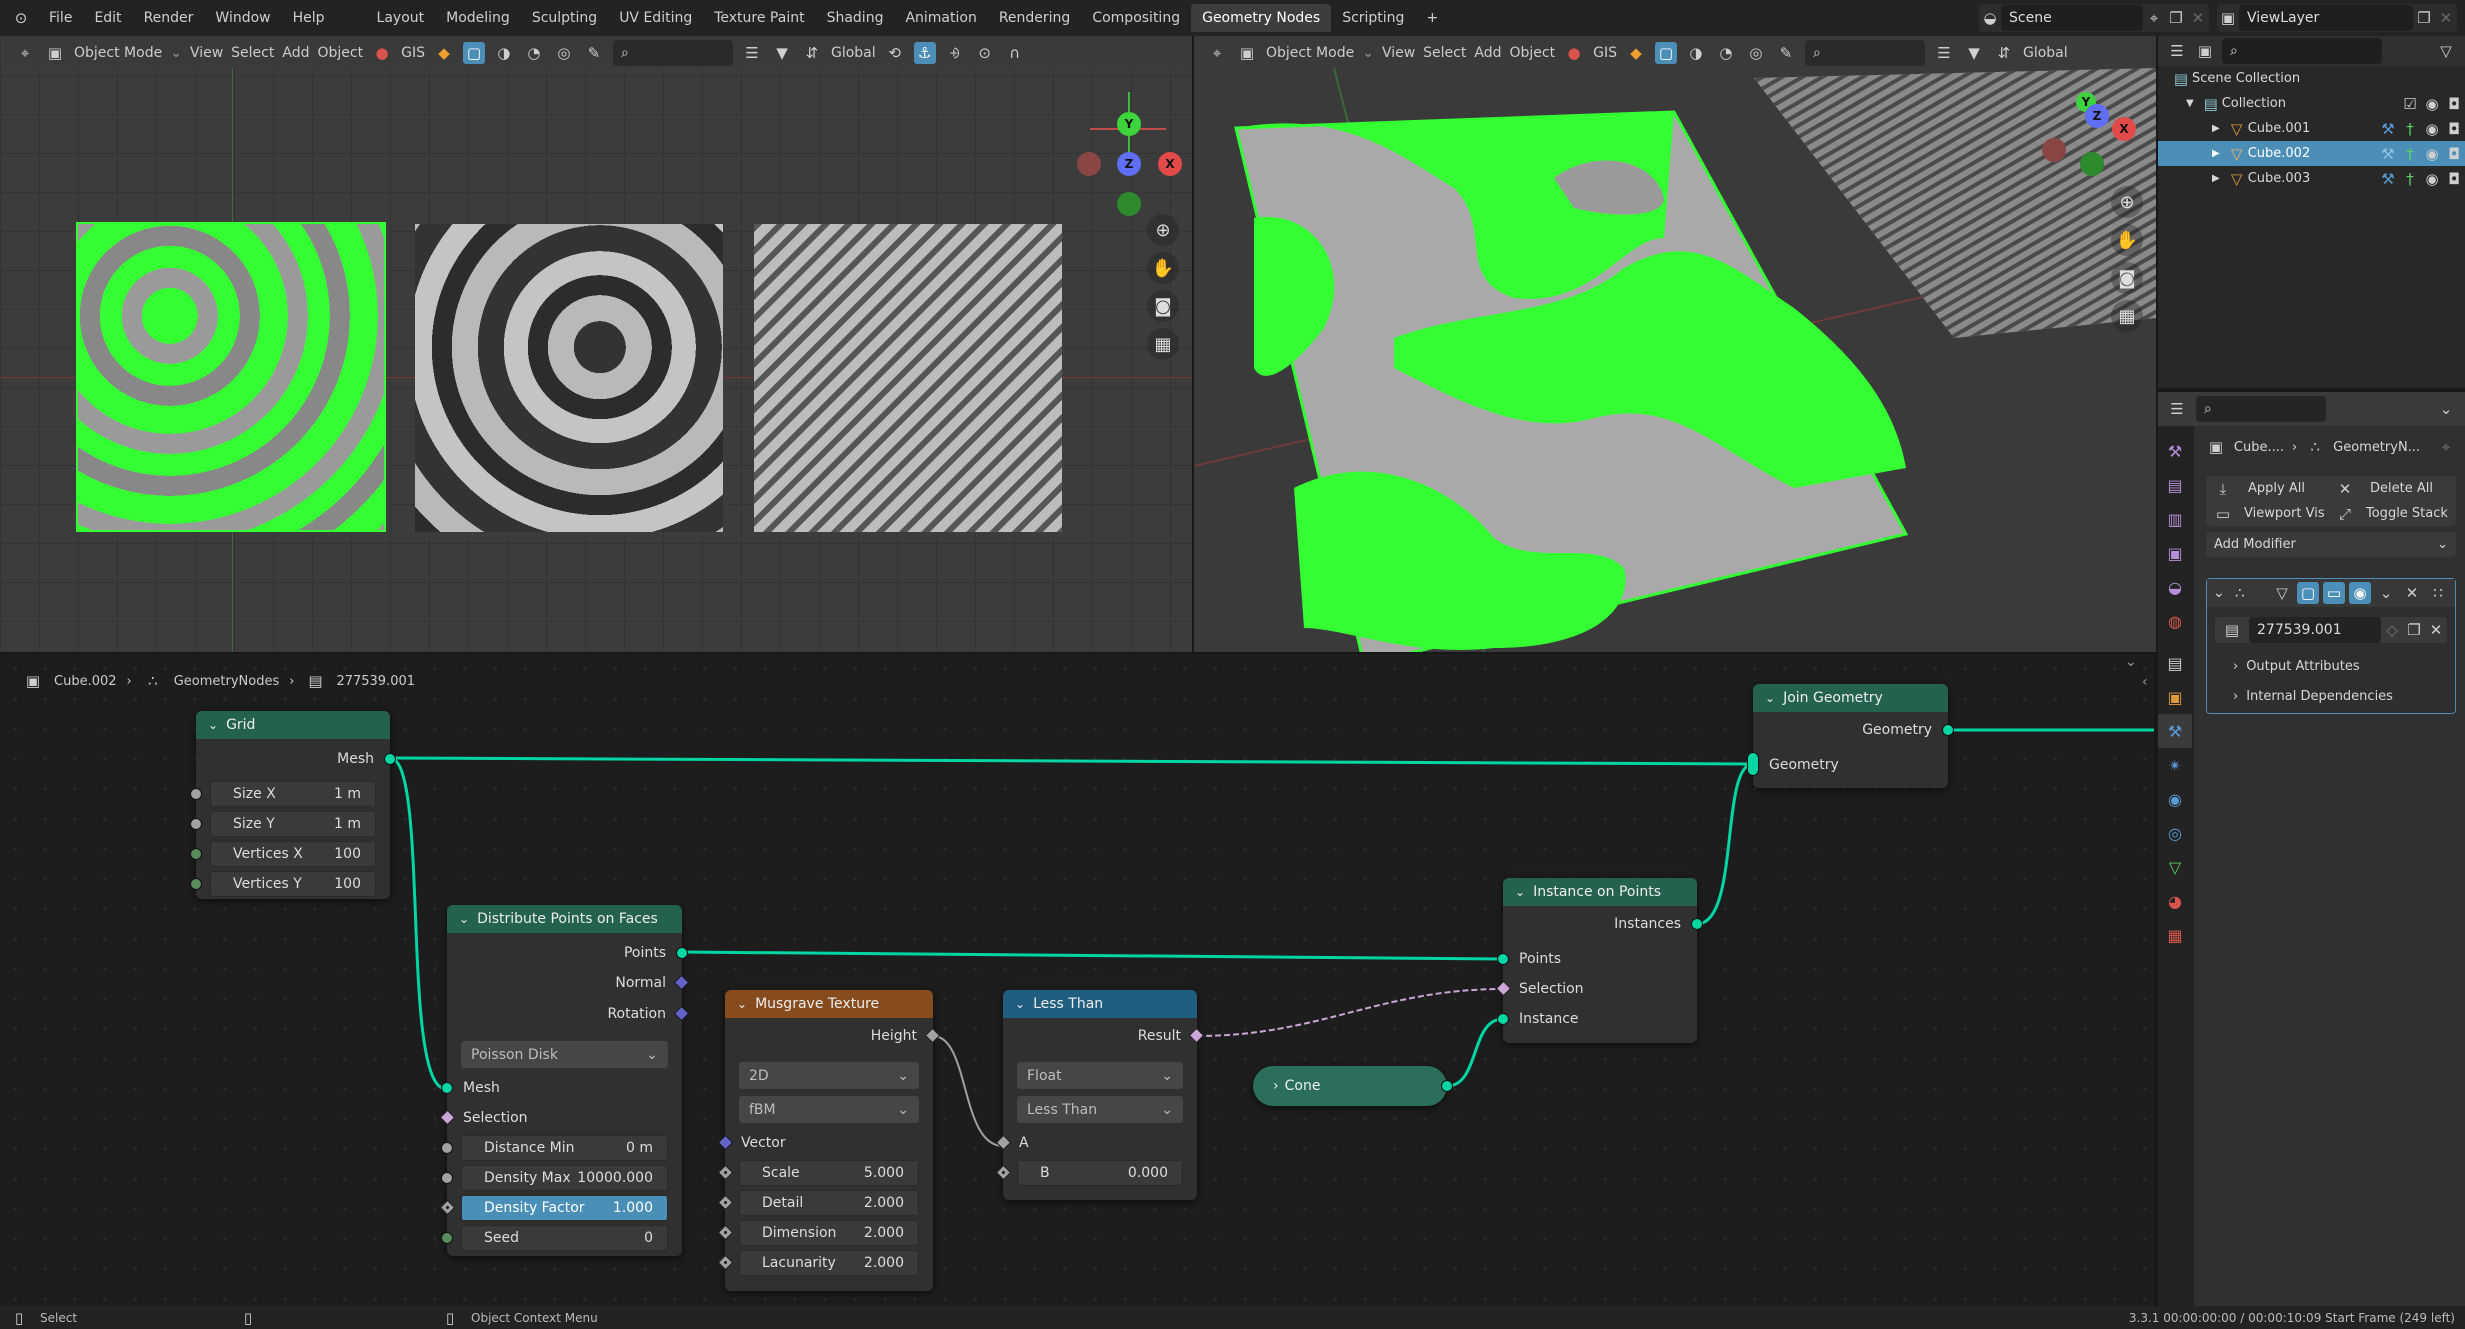 The height and width of the screenshot is (1329, 2465). I want to click on transform-orientation-icon: ⇵, so click(2004, 53).